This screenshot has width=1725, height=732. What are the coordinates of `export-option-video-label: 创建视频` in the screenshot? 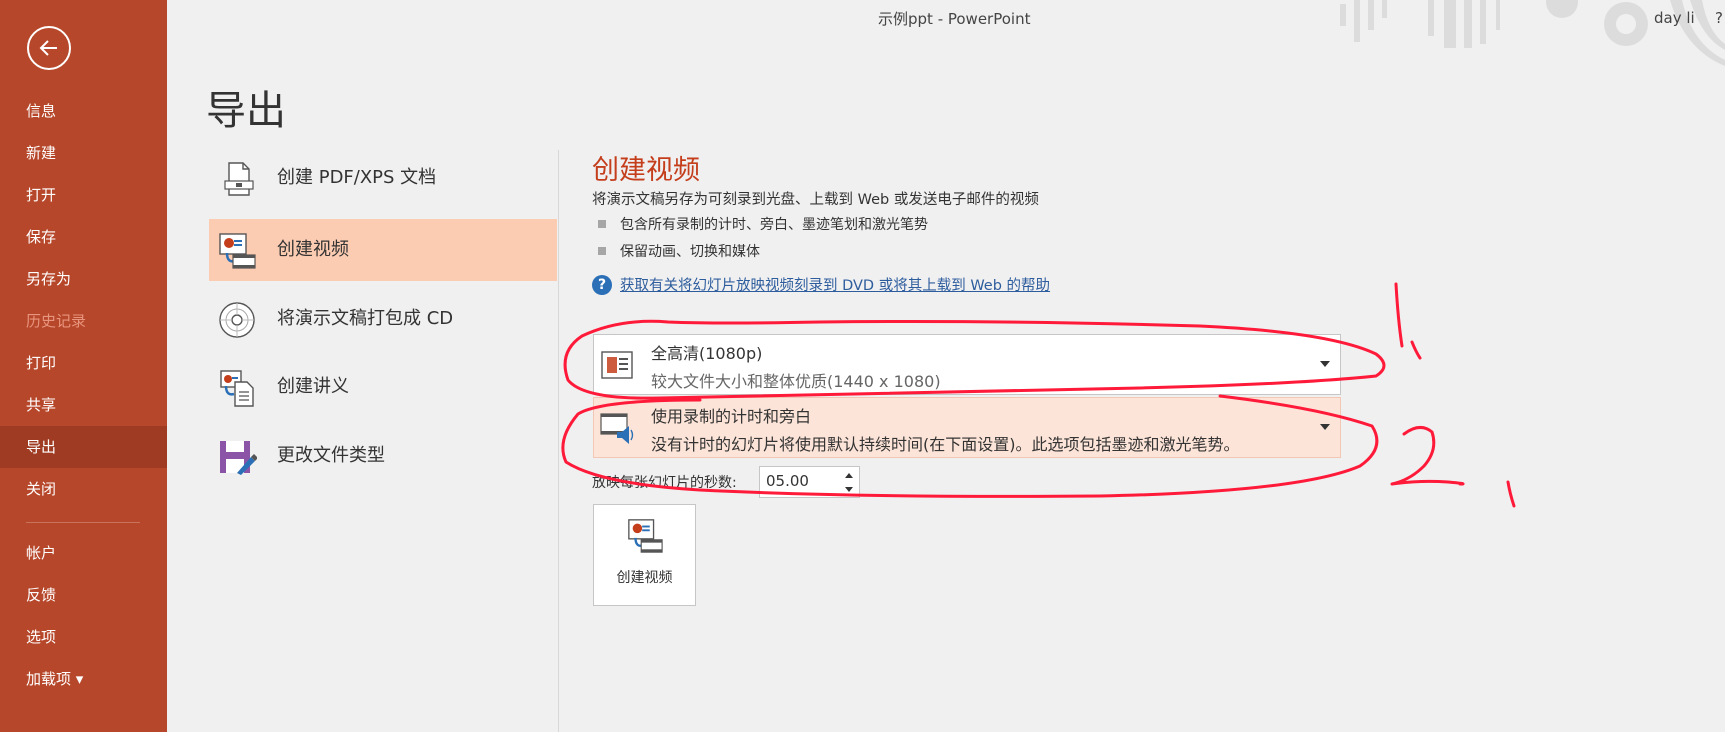 It's located at (313, 249).